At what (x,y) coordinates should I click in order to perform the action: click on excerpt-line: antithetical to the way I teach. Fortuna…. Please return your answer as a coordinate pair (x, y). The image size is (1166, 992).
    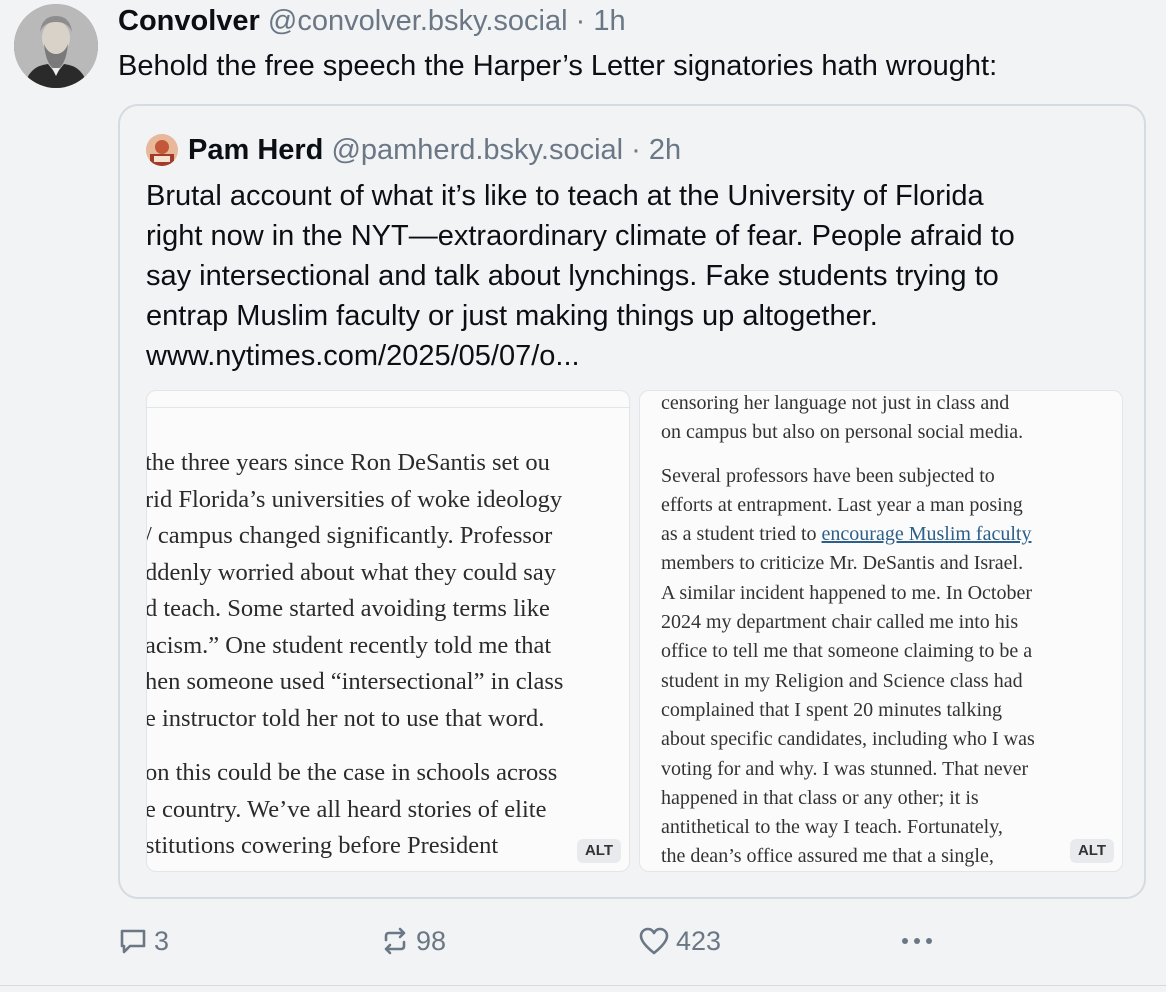
    Looking at the image, I should click on (832, 827).